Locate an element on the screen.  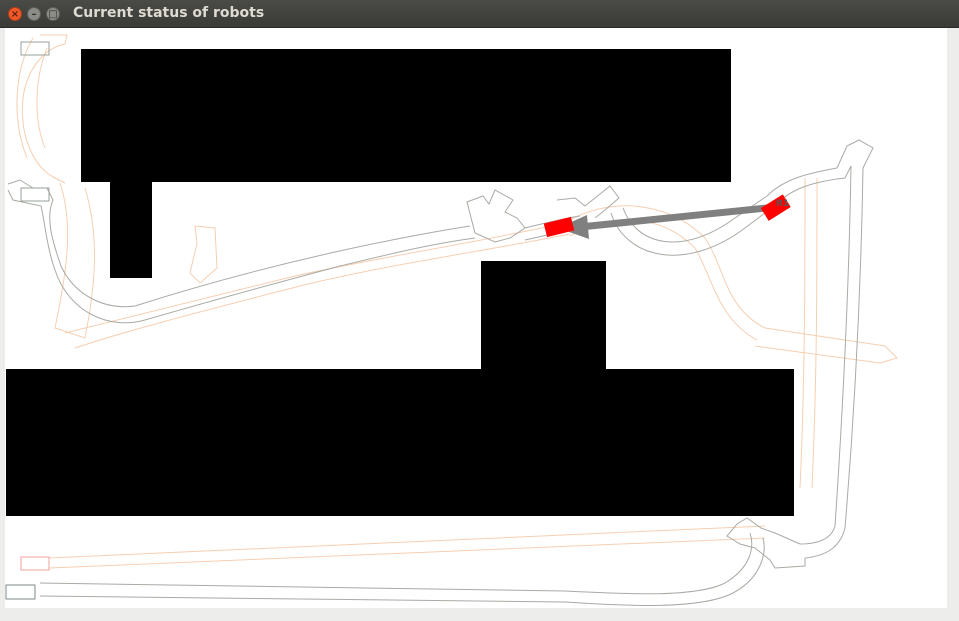
robot-r1: R1 is located at coordinates (775, 207).